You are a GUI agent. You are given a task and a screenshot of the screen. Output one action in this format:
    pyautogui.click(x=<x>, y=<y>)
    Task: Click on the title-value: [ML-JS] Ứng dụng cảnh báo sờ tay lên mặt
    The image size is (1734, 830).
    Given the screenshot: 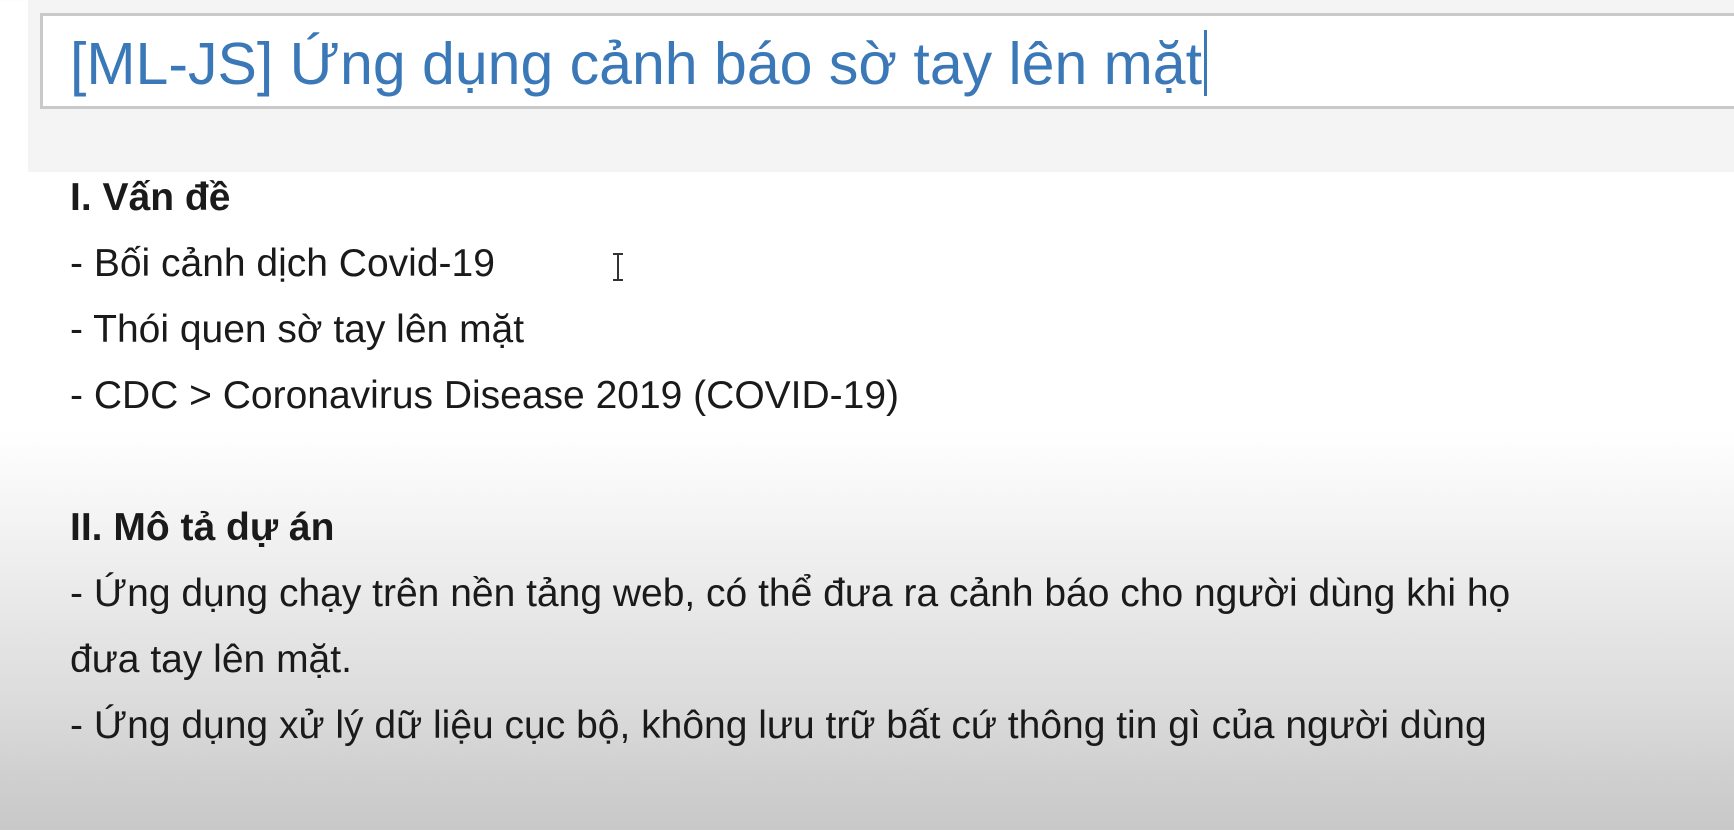 What is the action you would take?
    pyautogui.click(x=636, y=64)
    